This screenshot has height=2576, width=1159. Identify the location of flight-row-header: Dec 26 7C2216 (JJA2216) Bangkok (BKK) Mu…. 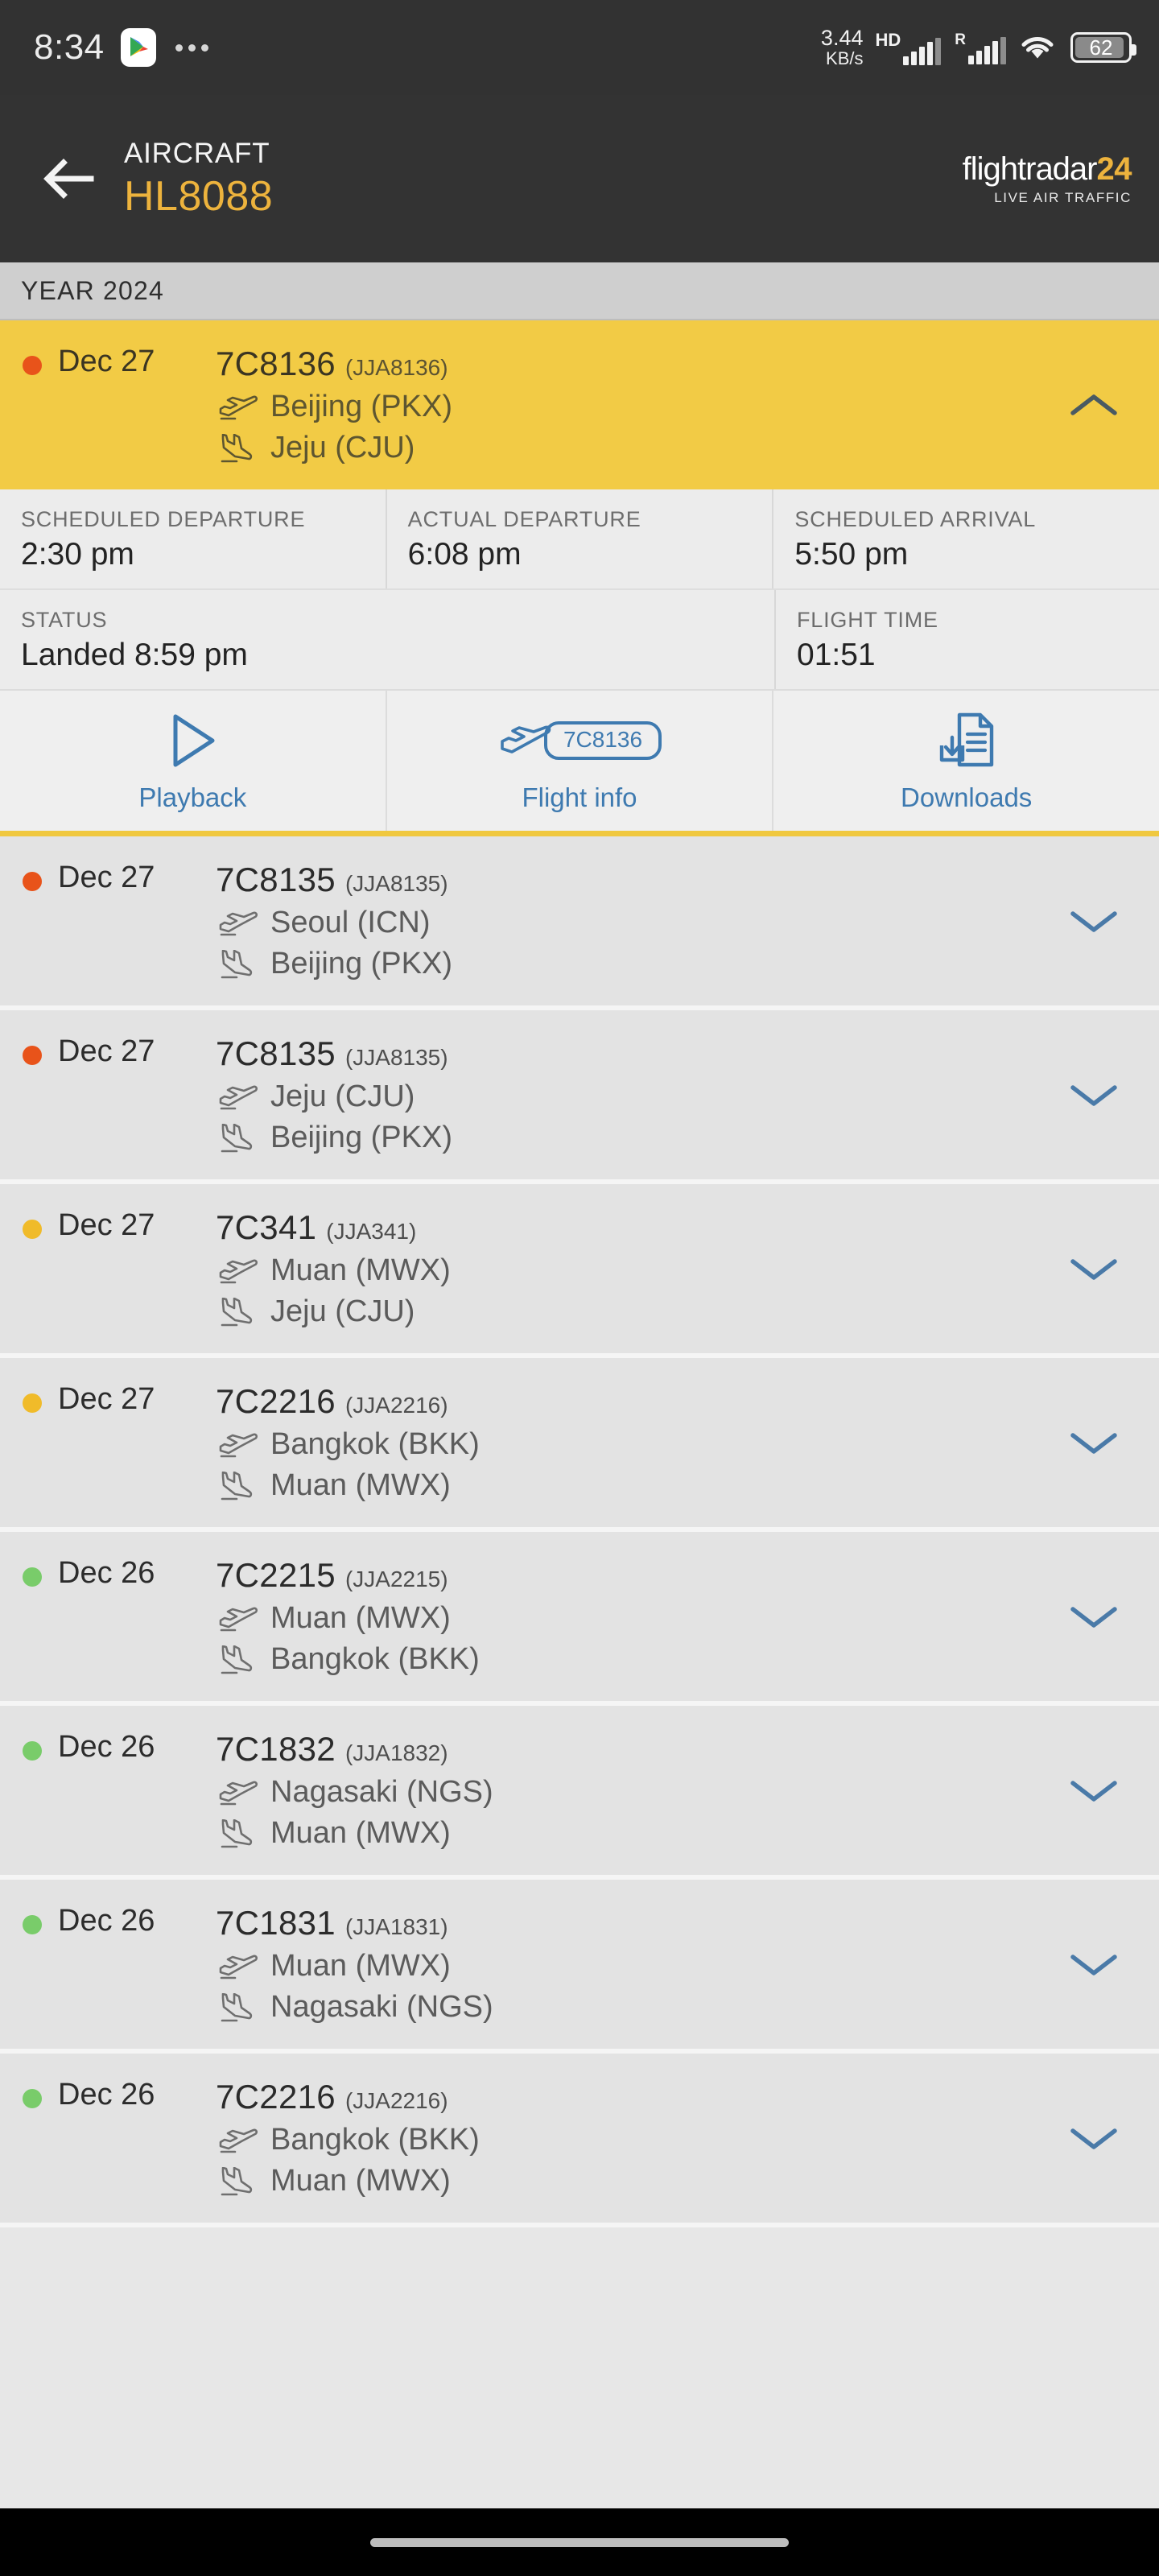
(579, 2138).